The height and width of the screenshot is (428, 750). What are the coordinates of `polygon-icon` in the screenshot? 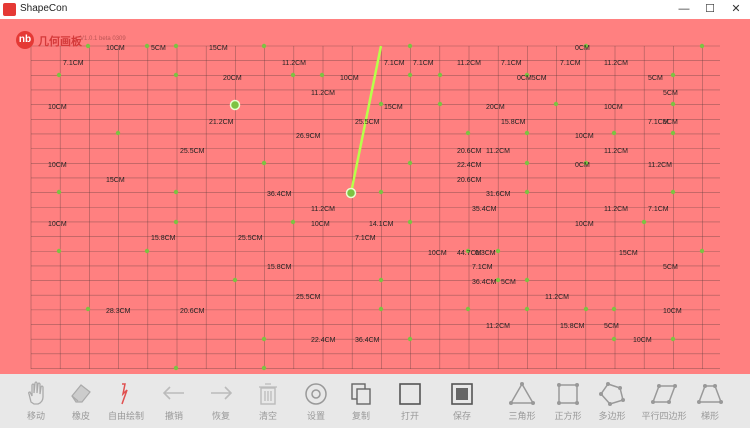 It's located at (612, 394).